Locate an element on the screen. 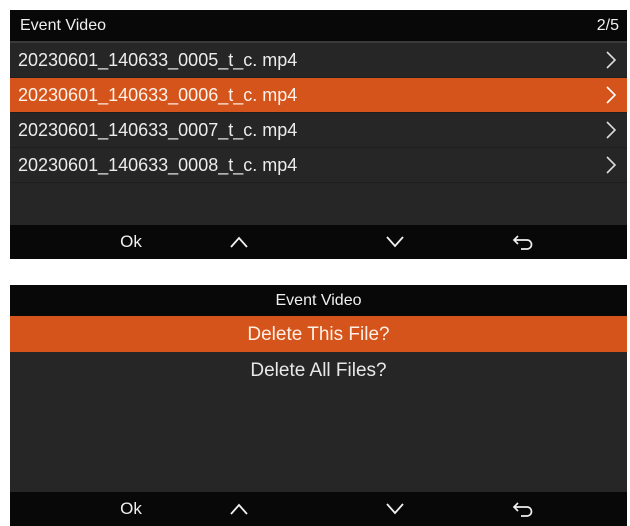  file-row-selected: 20230601_140633_0006_t_c. mp4 is located at coordinates (318, 95).